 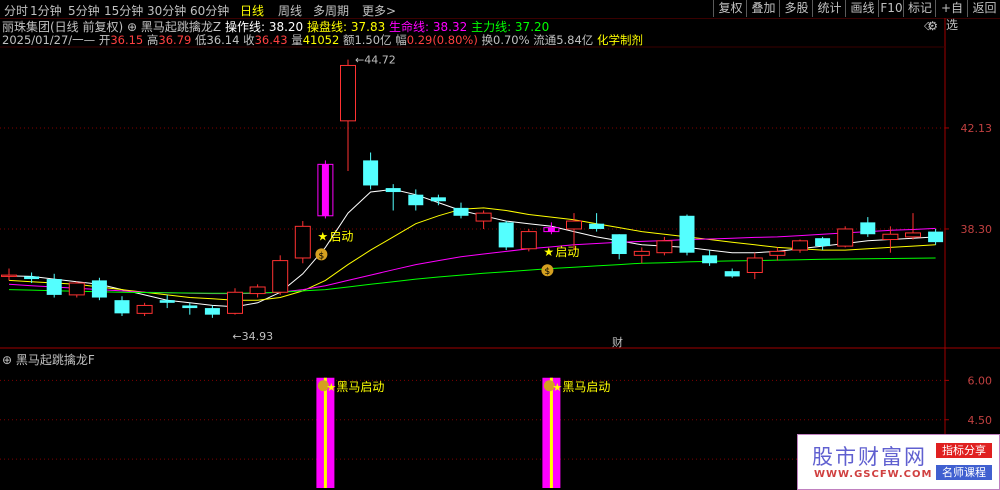 What do you see at coordinates (964, 472) in the screenshot?
I see `ad-badge-course: 名师课程` at bounding box center [964, 472].